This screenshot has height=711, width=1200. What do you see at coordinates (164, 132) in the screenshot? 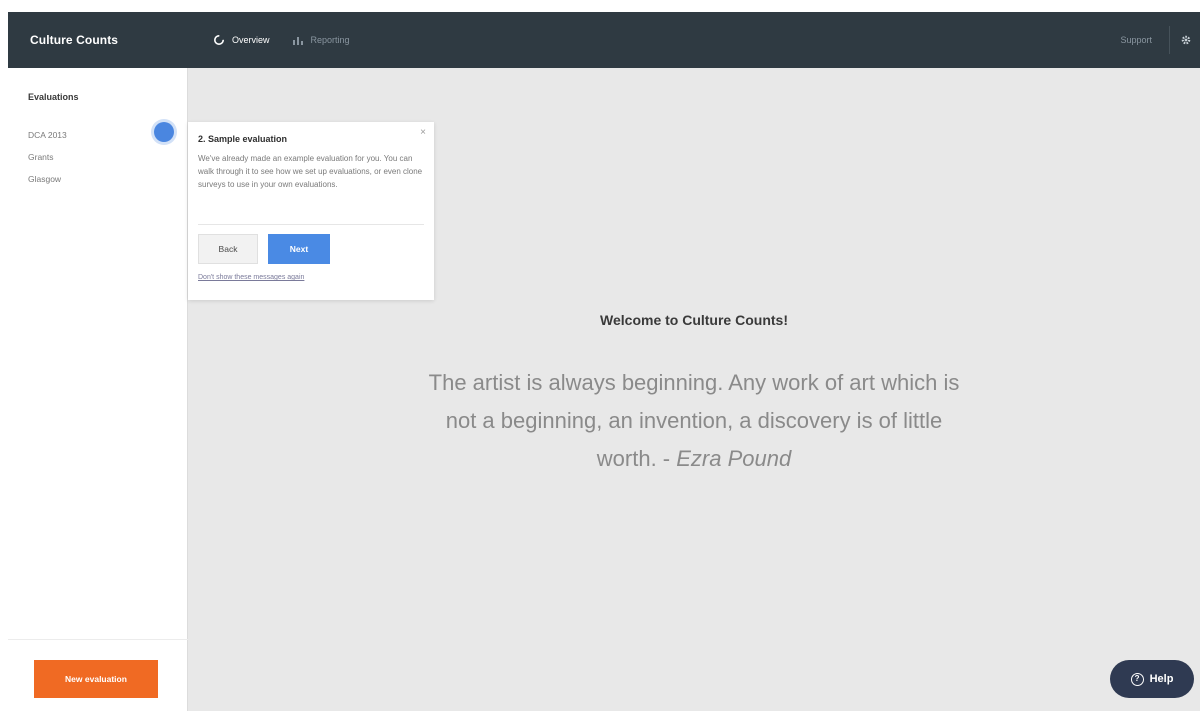
I see `tour-hotspot-dot` at bounding box center [164, 132].